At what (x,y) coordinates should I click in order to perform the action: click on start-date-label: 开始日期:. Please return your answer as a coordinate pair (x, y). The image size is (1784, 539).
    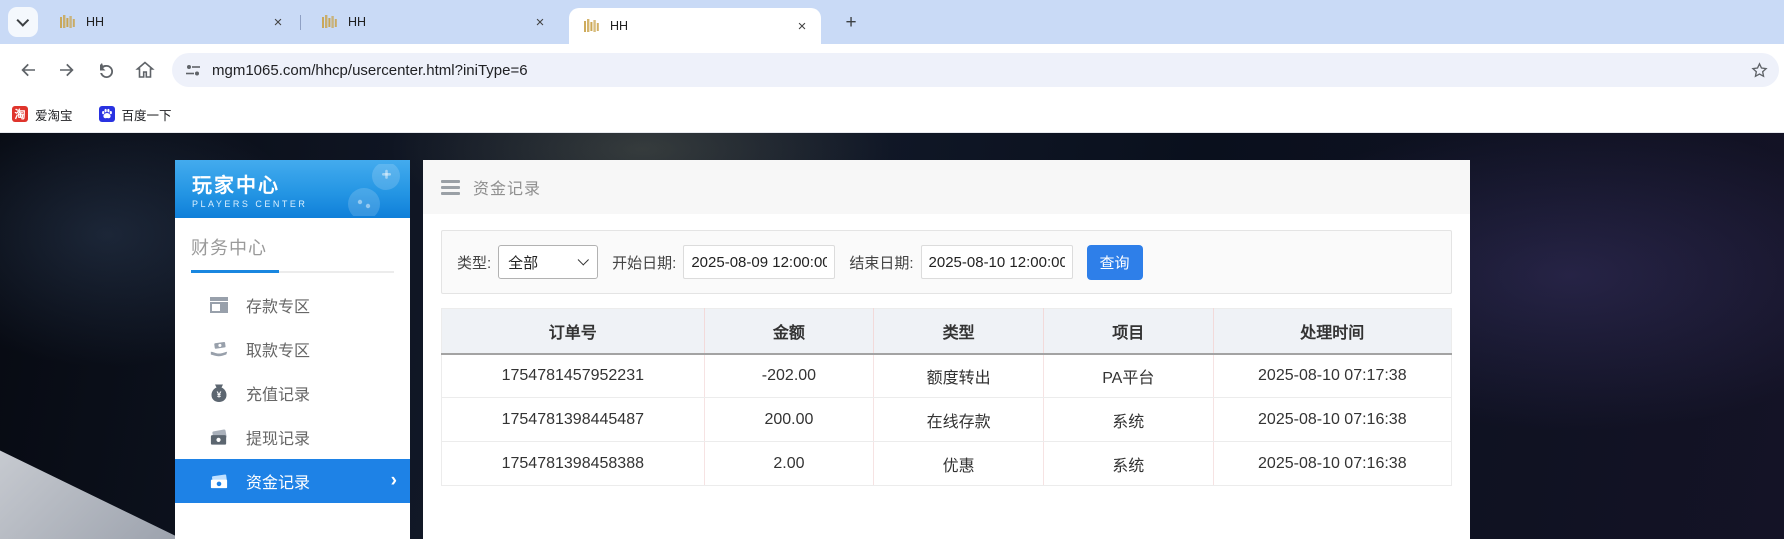
    Looking at the image, I should click on (644, 263).